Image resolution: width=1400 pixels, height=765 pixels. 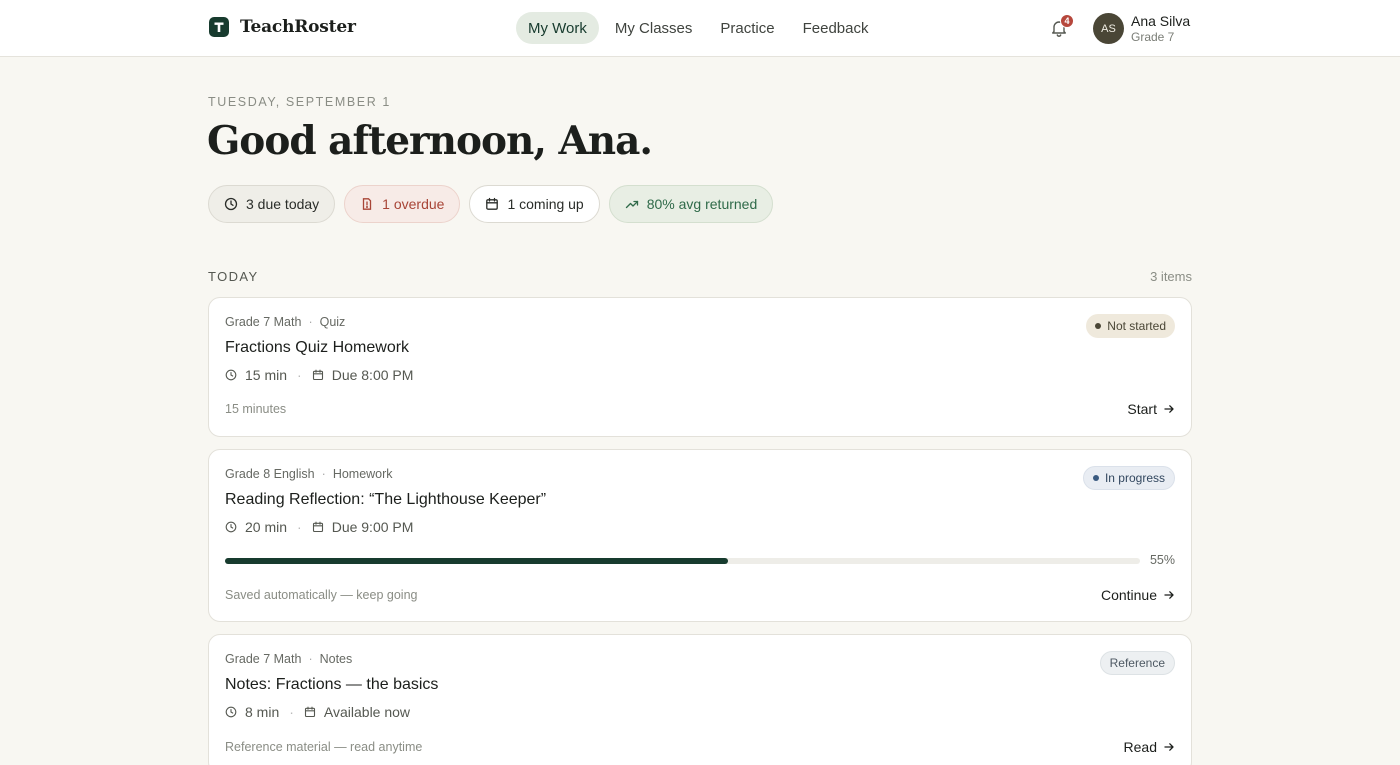 I want to click on brand: TeachRoster, so click(x=282, y=27).